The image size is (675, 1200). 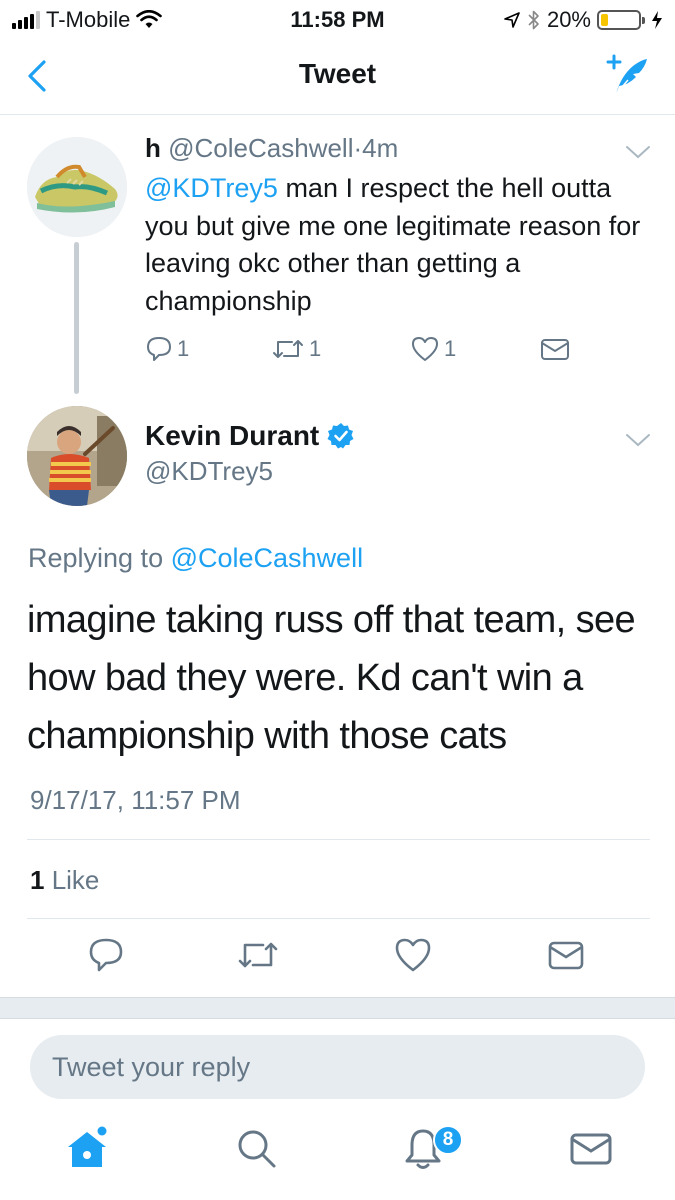 What do you see at coordinates (512, 20) in the screenshot?
I see `location-icon` at bounding box center [512, 20].